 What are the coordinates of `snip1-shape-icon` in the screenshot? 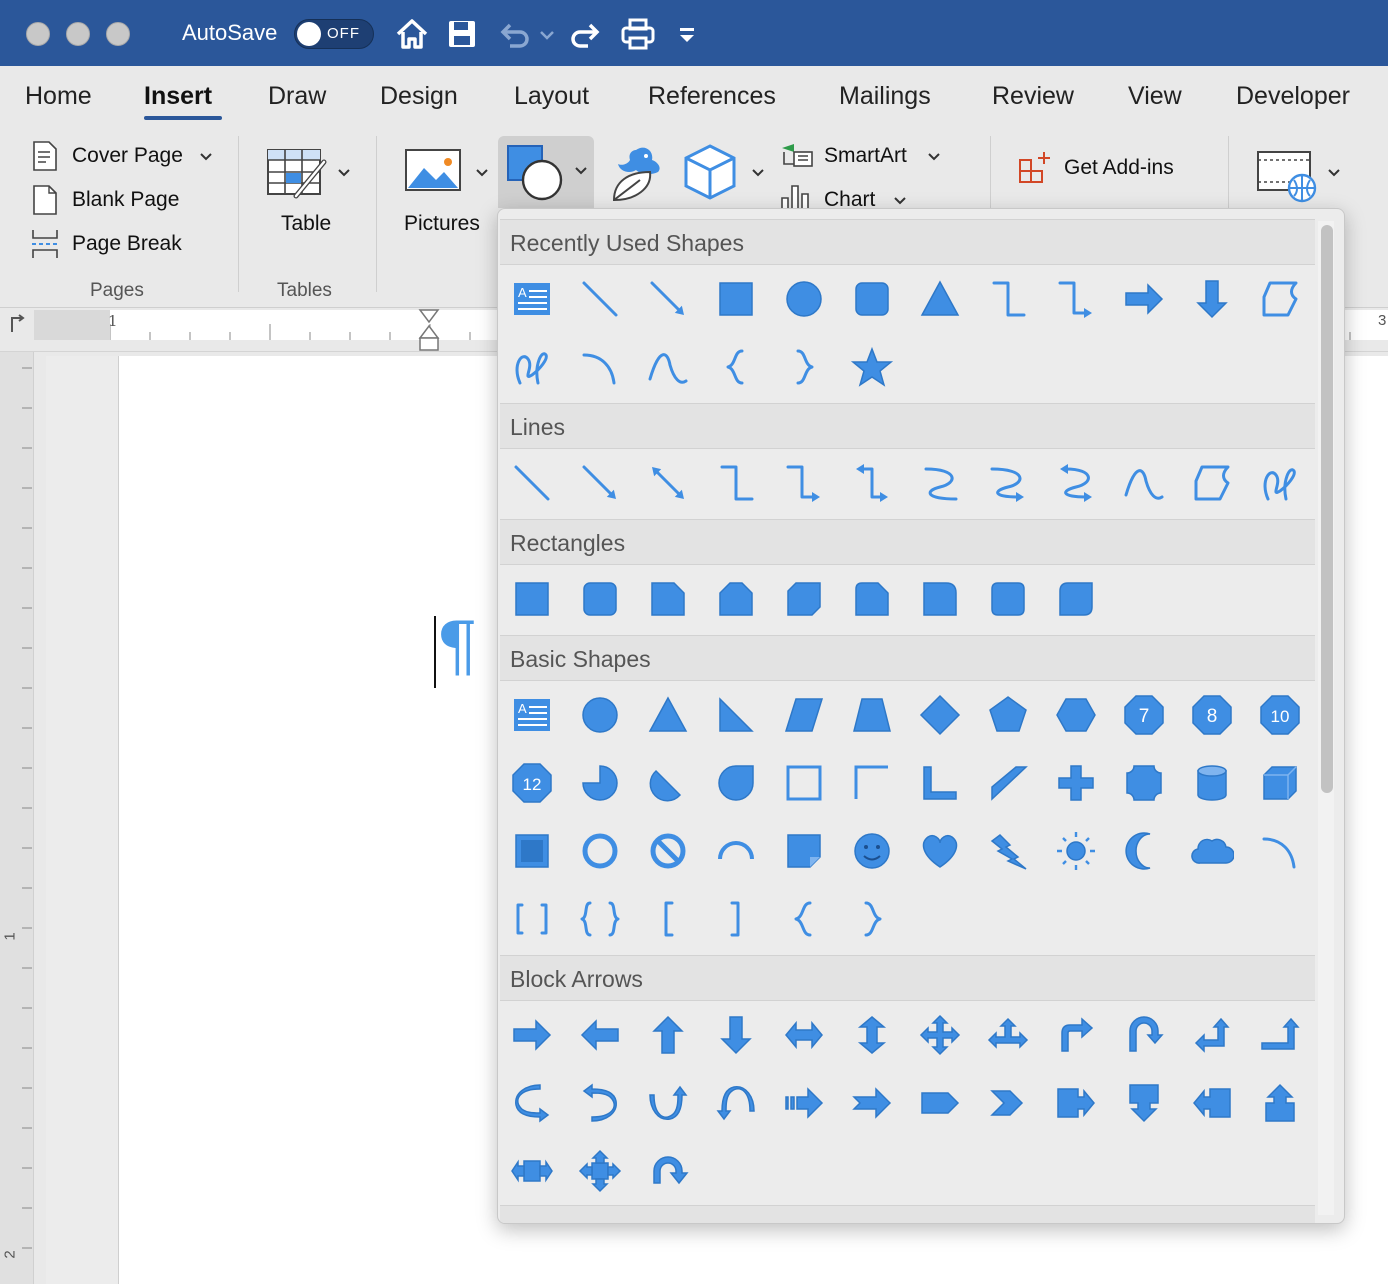 It's located at (668, 599).